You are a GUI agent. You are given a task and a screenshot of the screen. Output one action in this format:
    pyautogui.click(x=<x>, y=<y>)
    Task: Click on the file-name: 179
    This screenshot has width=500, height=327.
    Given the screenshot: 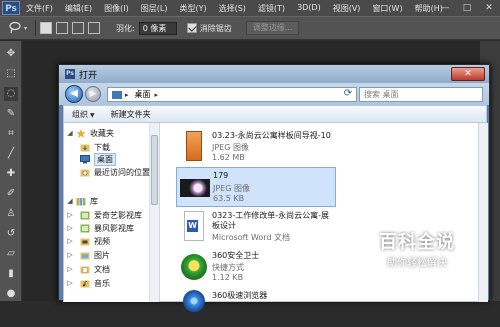 What is the action you would take?
    pyautogui.click(x=221, y=175)
    